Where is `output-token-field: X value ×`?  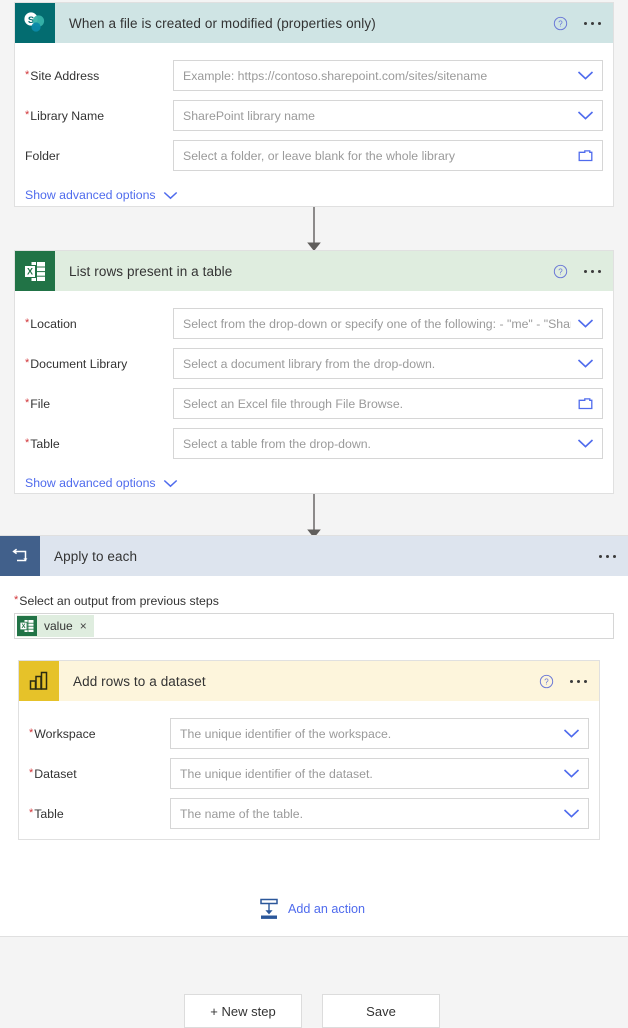 output-token-field: X value × is located at coordinates (314, 626).